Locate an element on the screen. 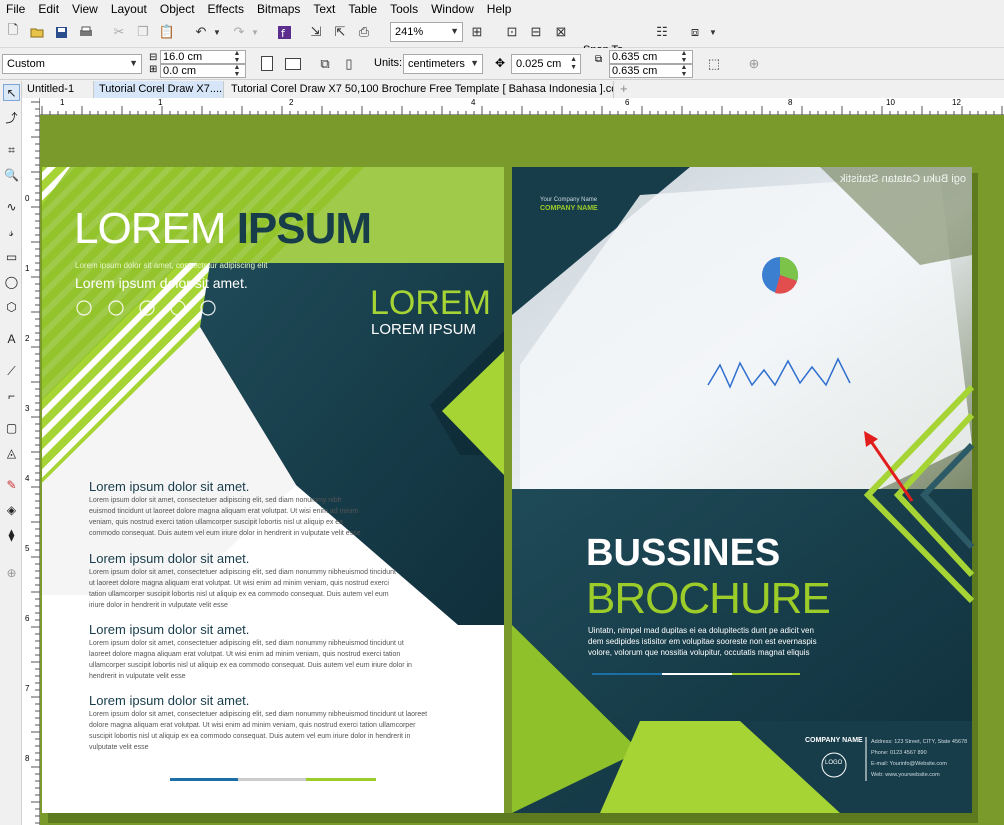  menu-effects: Effects is located at coordinates (226, 9).